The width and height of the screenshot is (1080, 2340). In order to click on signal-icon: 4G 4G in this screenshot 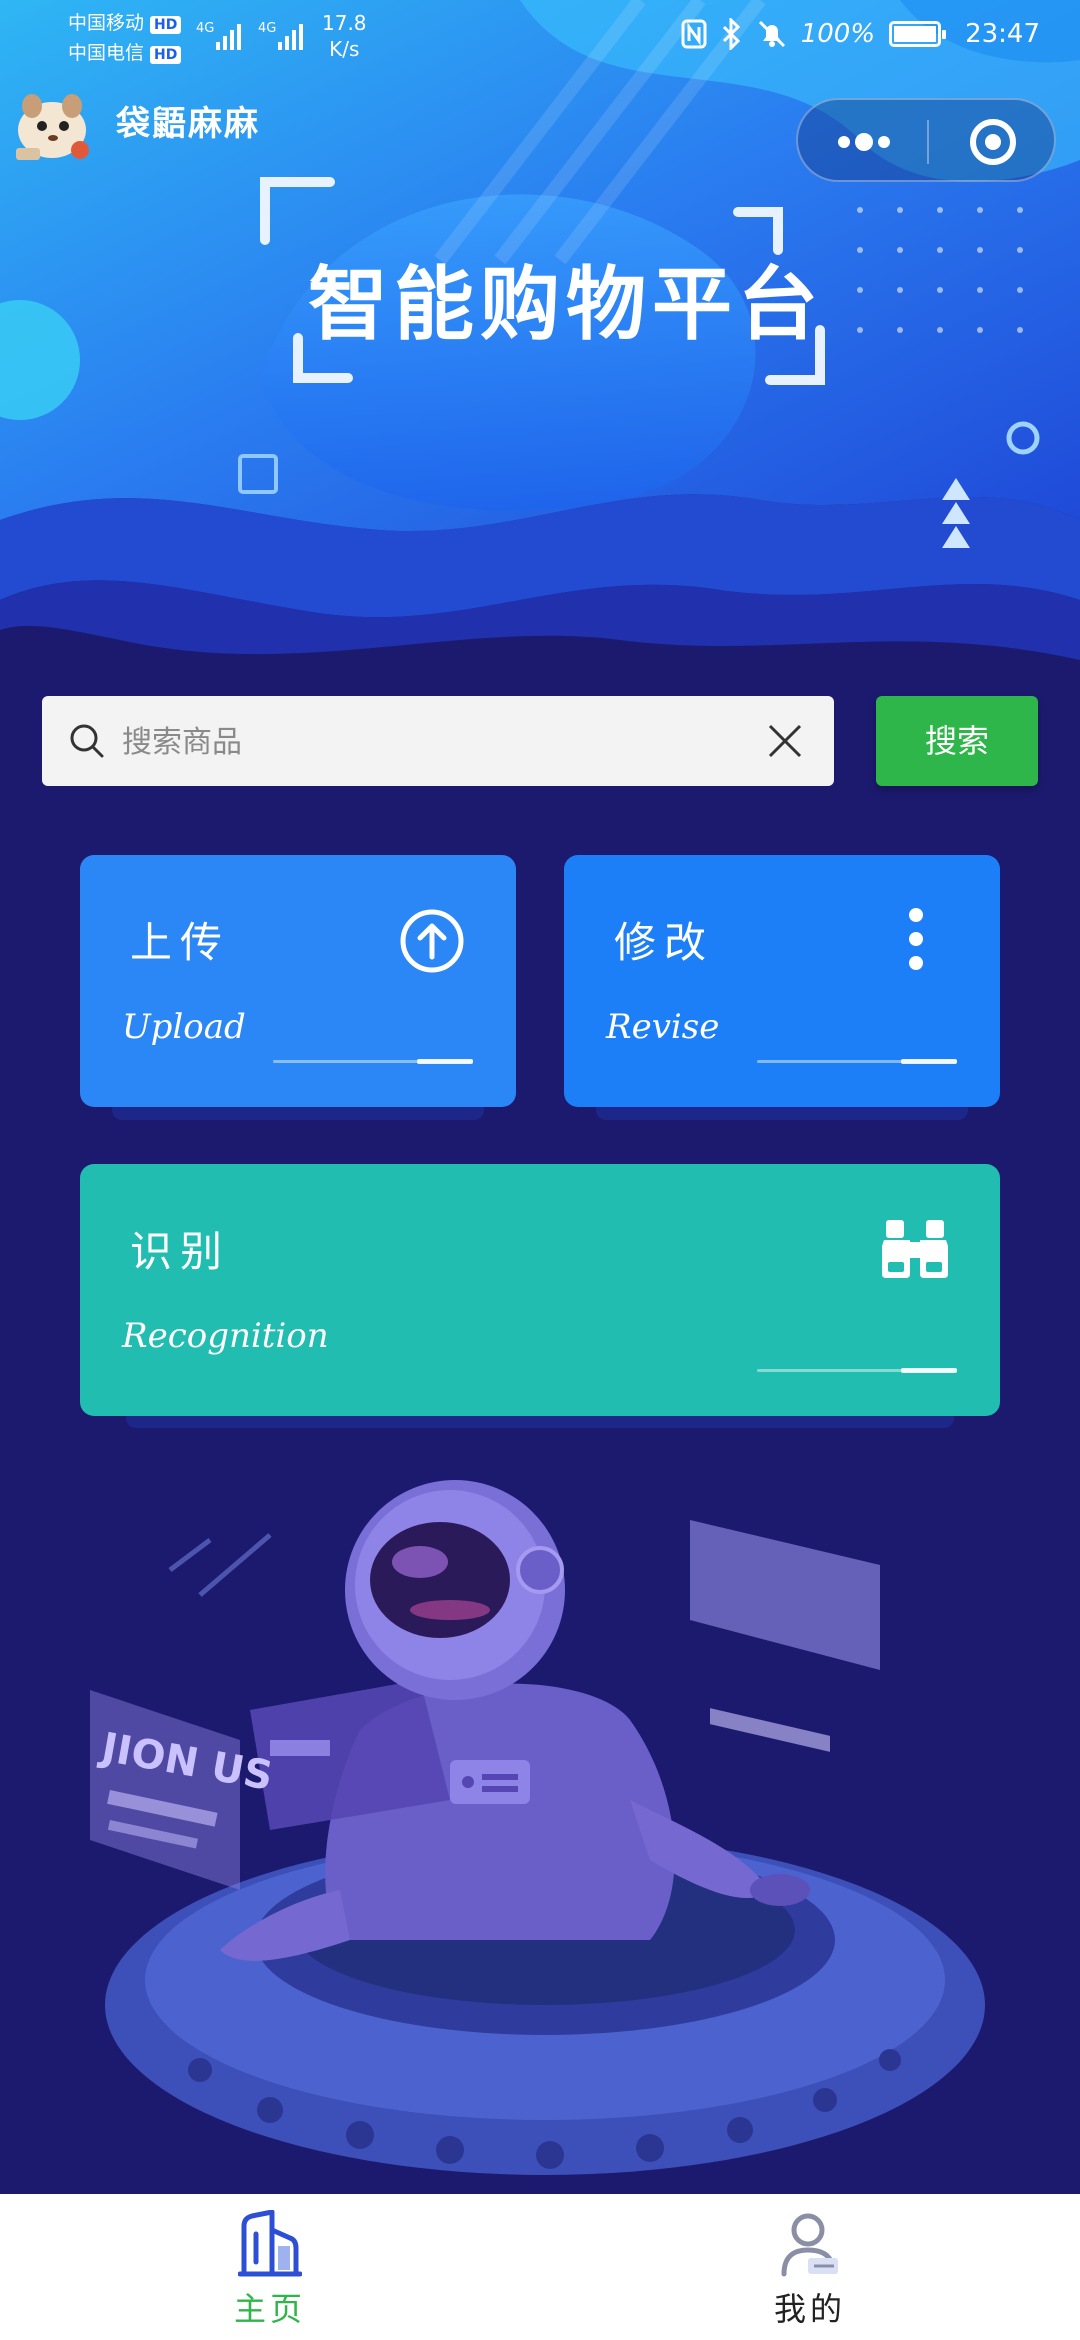, I will do `click(249, 35)`.